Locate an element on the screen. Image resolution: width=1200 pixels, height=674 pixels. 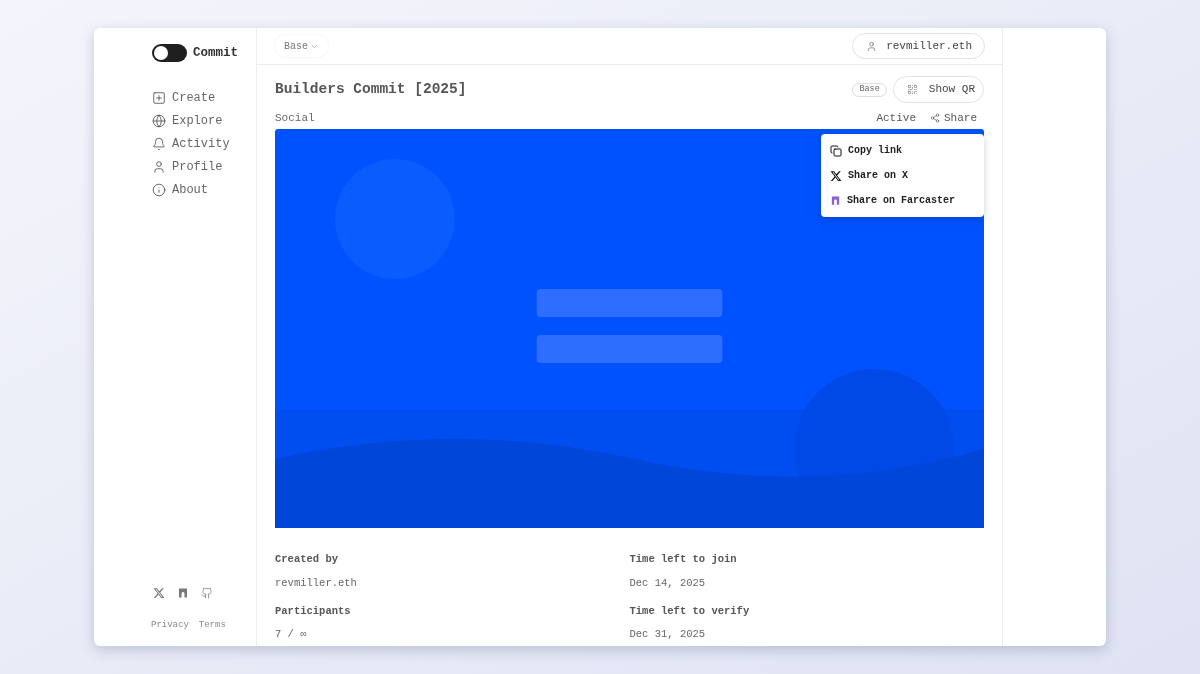
network-selector: Base is located at coordinates (301, 46).